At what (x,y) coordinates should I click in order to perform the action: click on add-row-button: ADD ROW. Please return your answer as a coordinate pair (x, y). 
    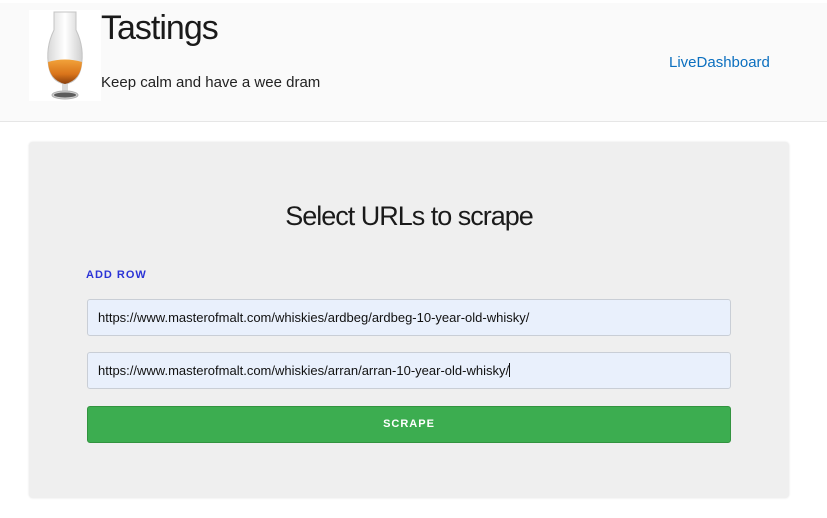
    Looking at the image, I should click on (116, 275).